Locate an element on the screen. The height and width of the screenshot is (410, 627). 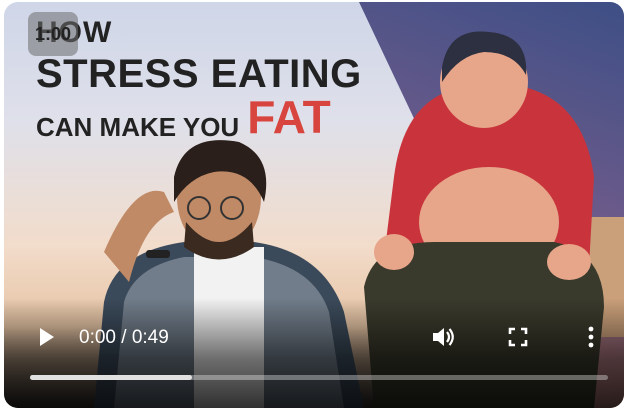
volume-icon is located at coordinates (443, 337).